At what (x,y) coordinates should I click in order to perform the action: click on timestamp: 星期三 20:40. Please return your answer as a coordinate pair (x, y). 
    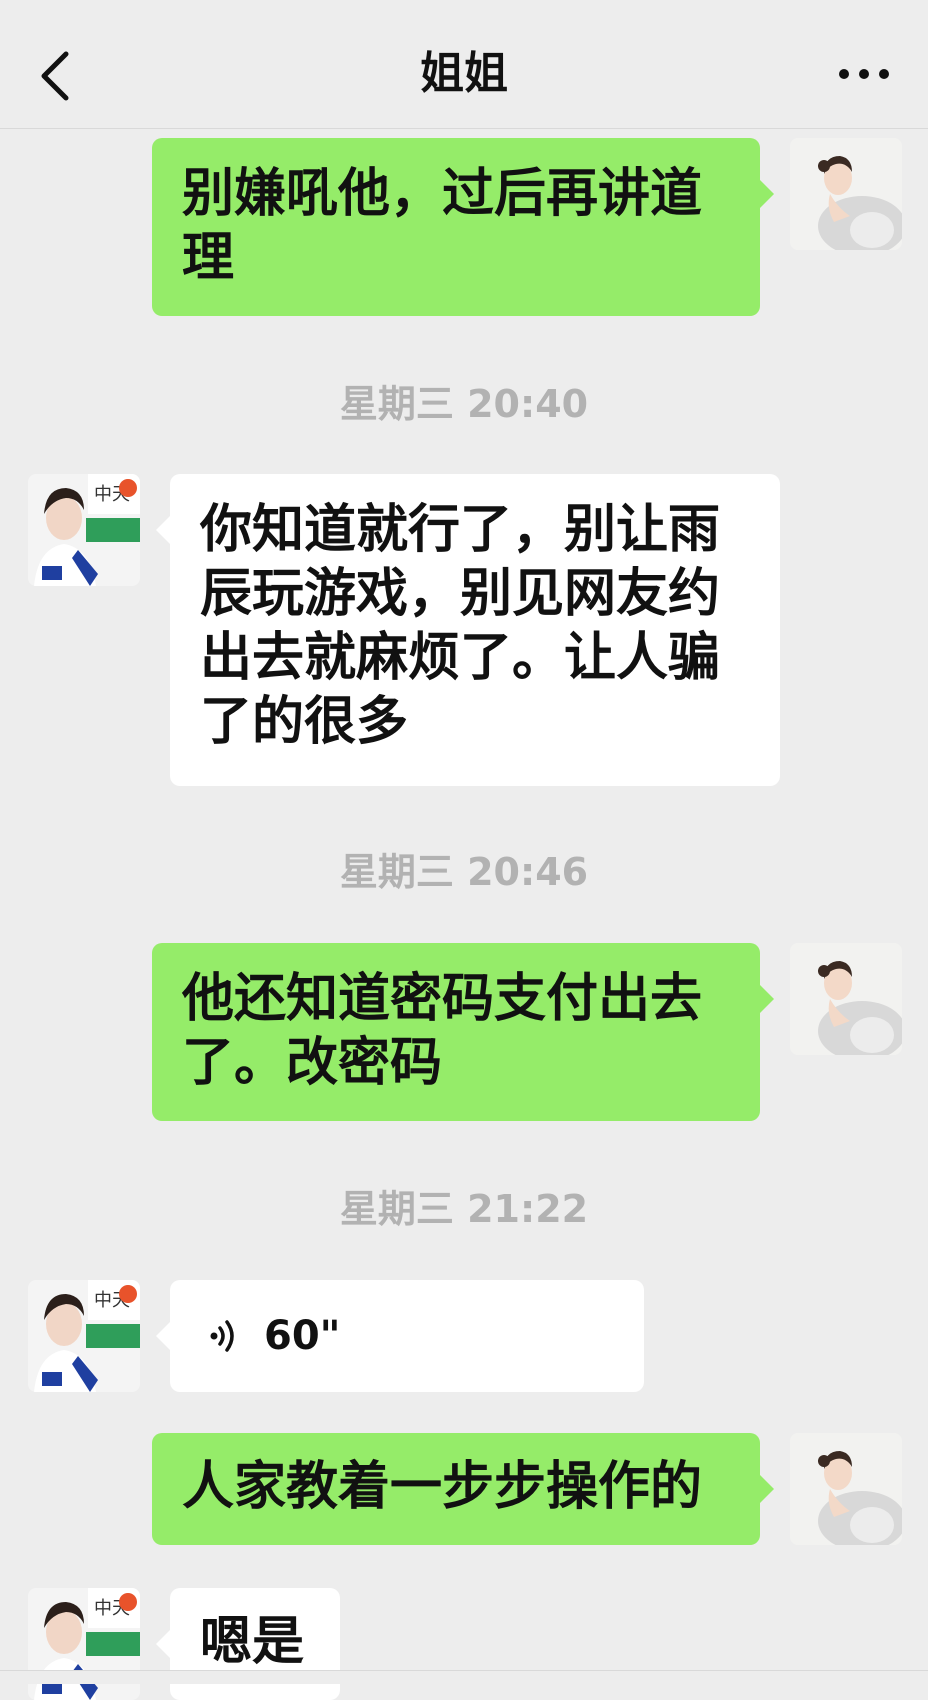
    Looking at the image, I should click on (464, 404).